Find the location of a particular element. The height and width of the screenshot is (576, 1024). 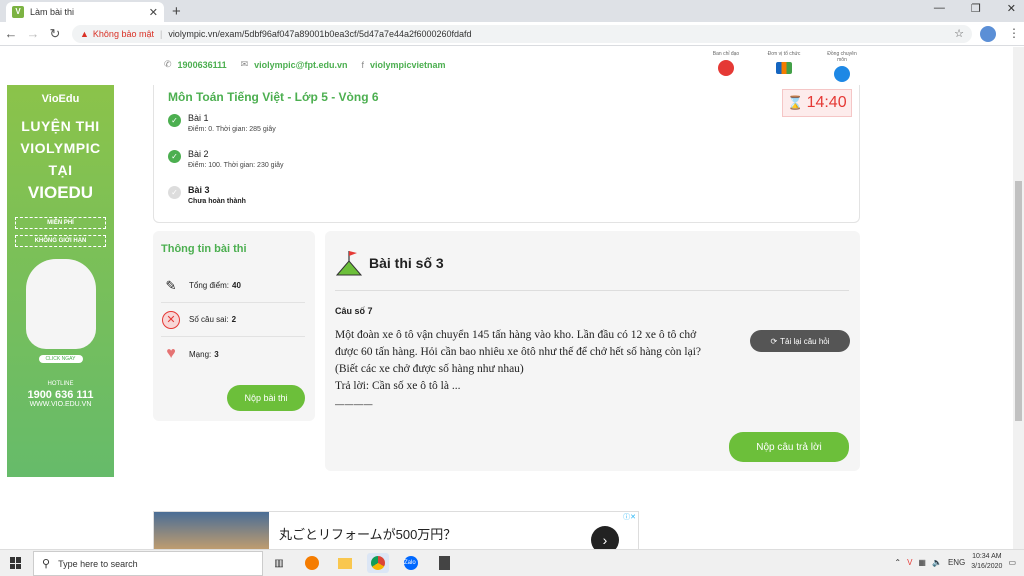

tray-app-icon: V is located at coordinates (909, 562).